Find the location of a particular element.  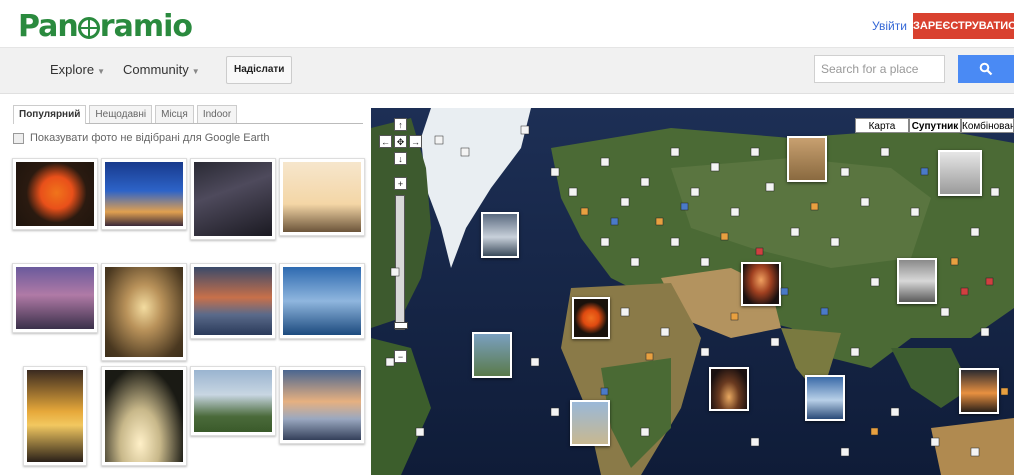

photo-thumbnail-golden-sunset is located at coordinates (55, 416).